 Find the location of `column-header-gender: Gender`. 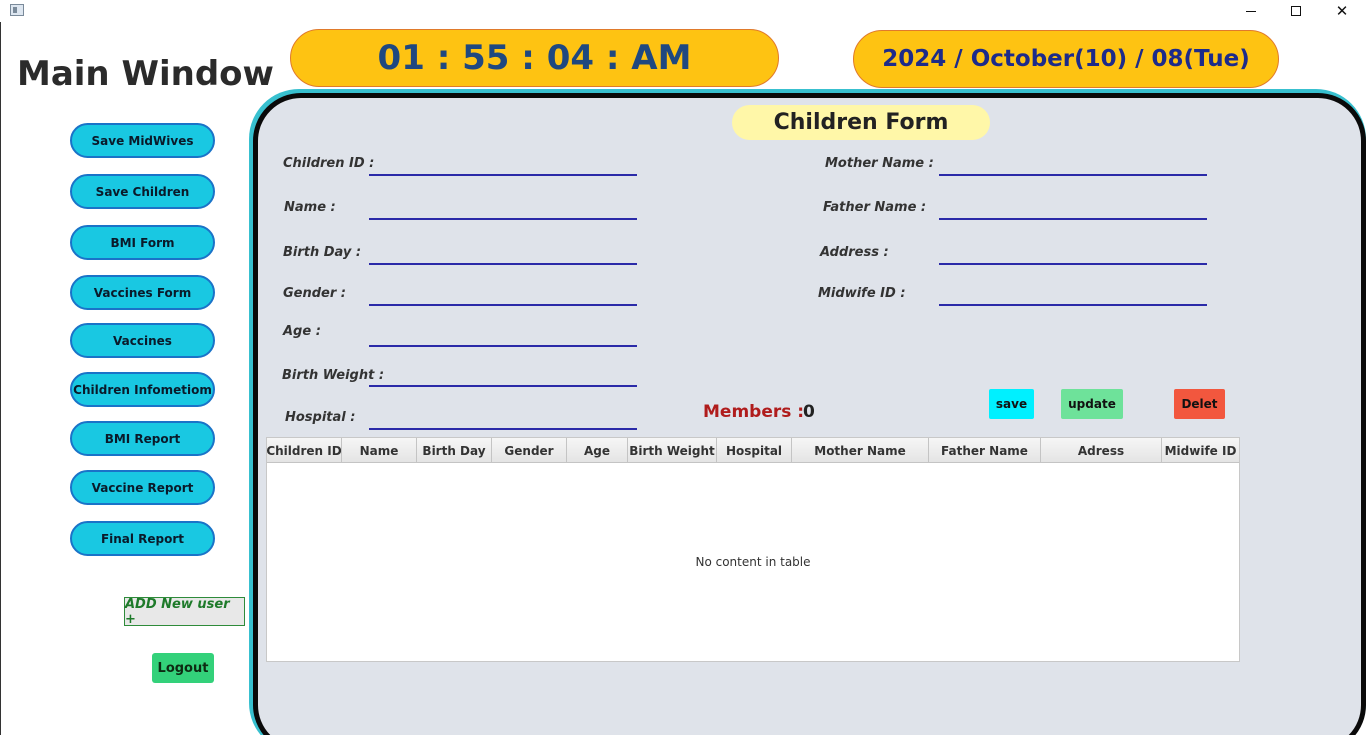

column-header-gender: Gender is located at coordinates (529, 450).